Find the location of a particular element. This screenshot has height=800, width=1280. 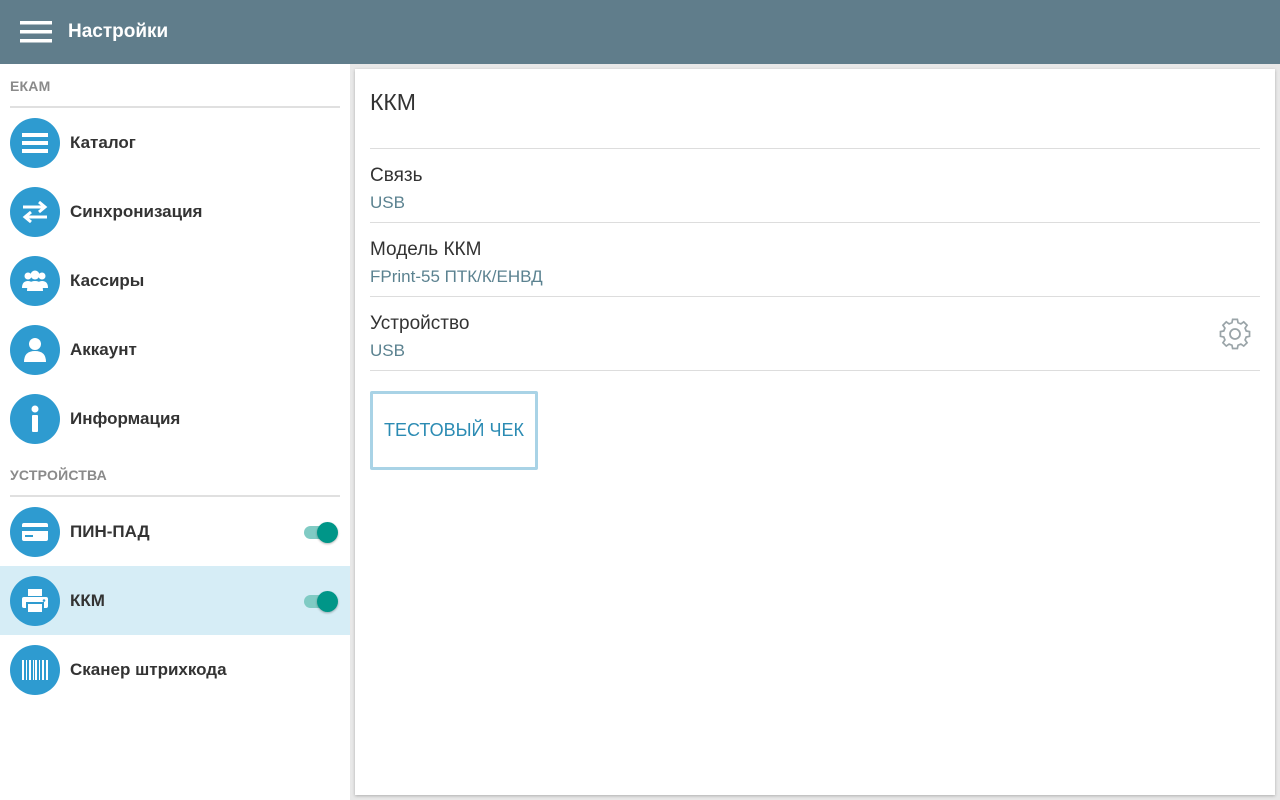

sidebar-item-label: ПИН-ПАД is located at coordinates (110, 531).